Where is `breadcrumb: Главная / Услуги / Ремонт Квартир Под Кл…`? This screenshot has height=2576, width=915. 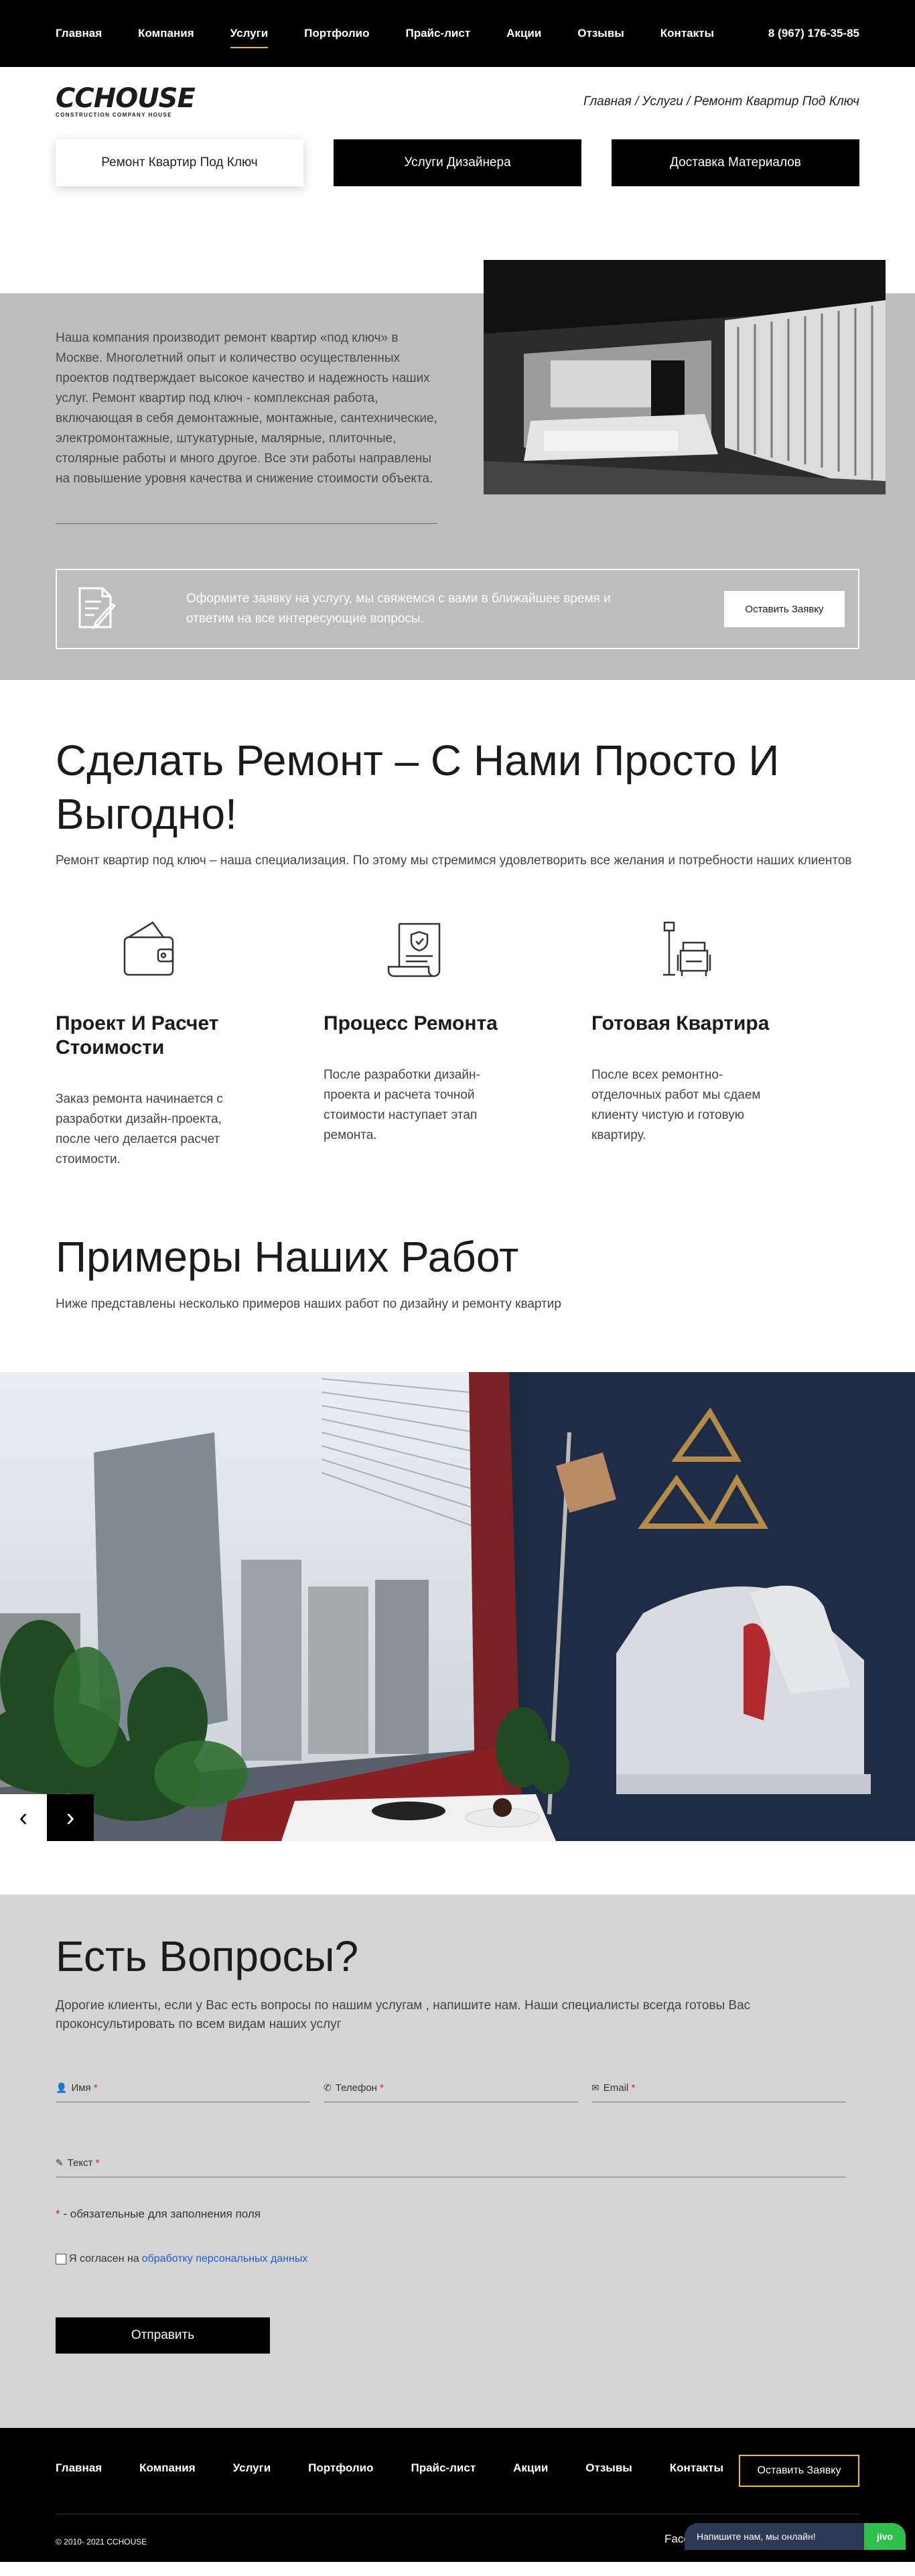
breadcrumb: Главная / Услуги / Ремонт Квартир Под Кл… is located at coordinates (721, 102).